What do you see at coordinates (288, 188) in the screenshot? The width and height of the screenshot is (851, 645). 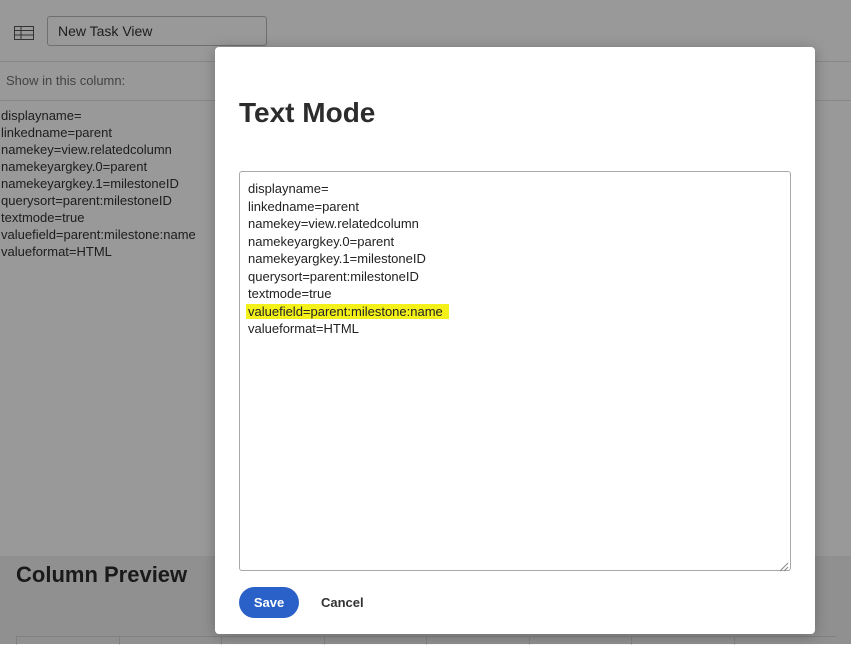 I see `editor-line: displayname=` at bounding box center [288, 188].